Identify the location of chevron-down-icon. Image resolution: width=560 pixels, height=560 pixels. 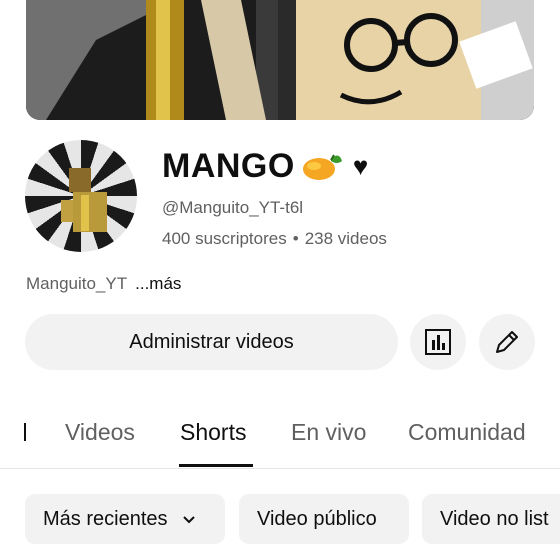
(188, 520).